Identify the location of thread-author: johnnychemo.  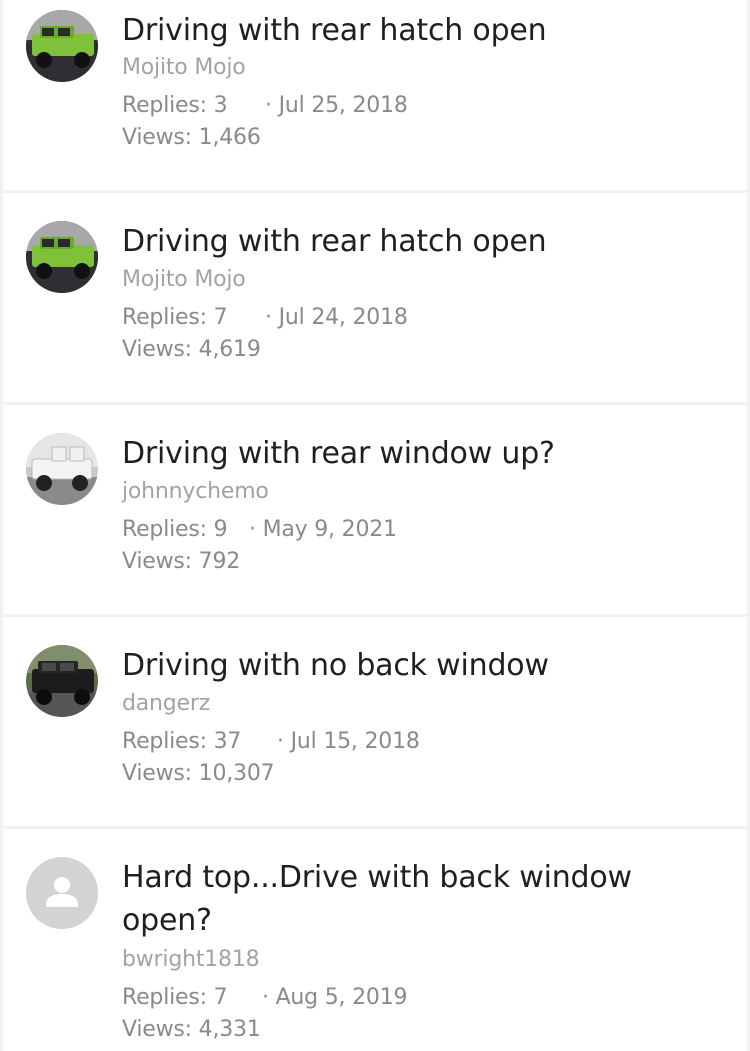
(195, 492).